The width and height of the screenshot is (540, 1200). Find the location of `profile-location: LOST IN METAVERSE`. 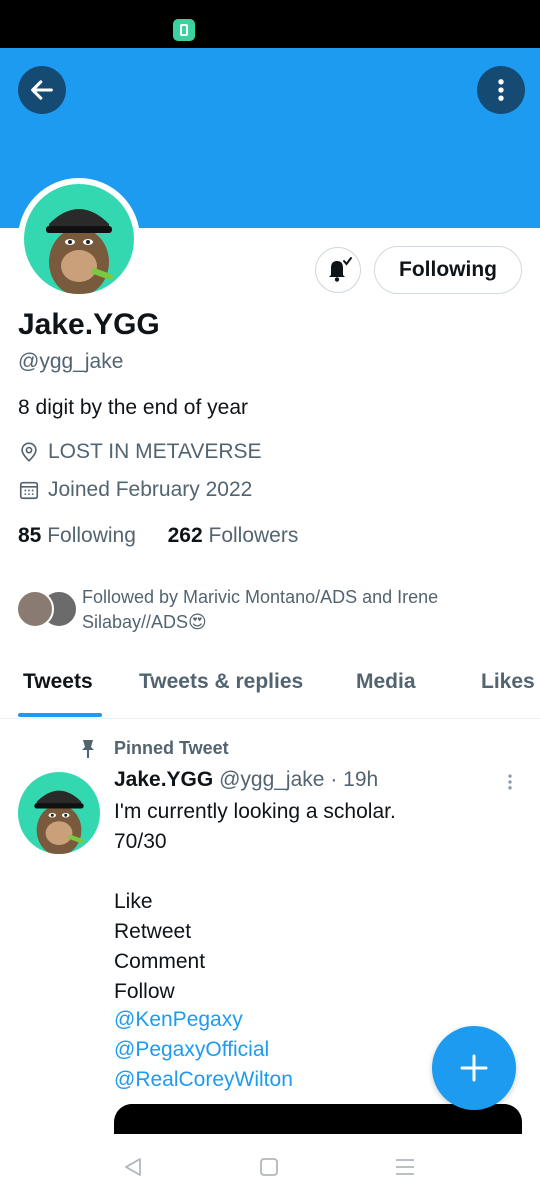

profile-location: LOST IN METAVERSE is located at coordinates (140, 452).